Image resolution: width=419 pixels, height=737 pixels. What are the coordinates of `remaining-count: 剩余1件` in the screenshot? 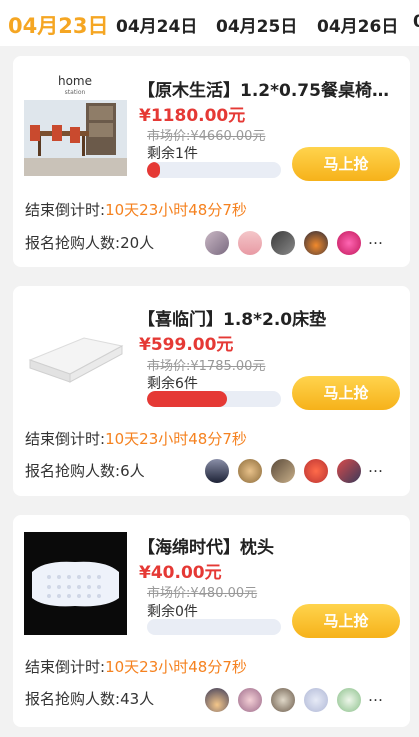 It's located at (172, 154).